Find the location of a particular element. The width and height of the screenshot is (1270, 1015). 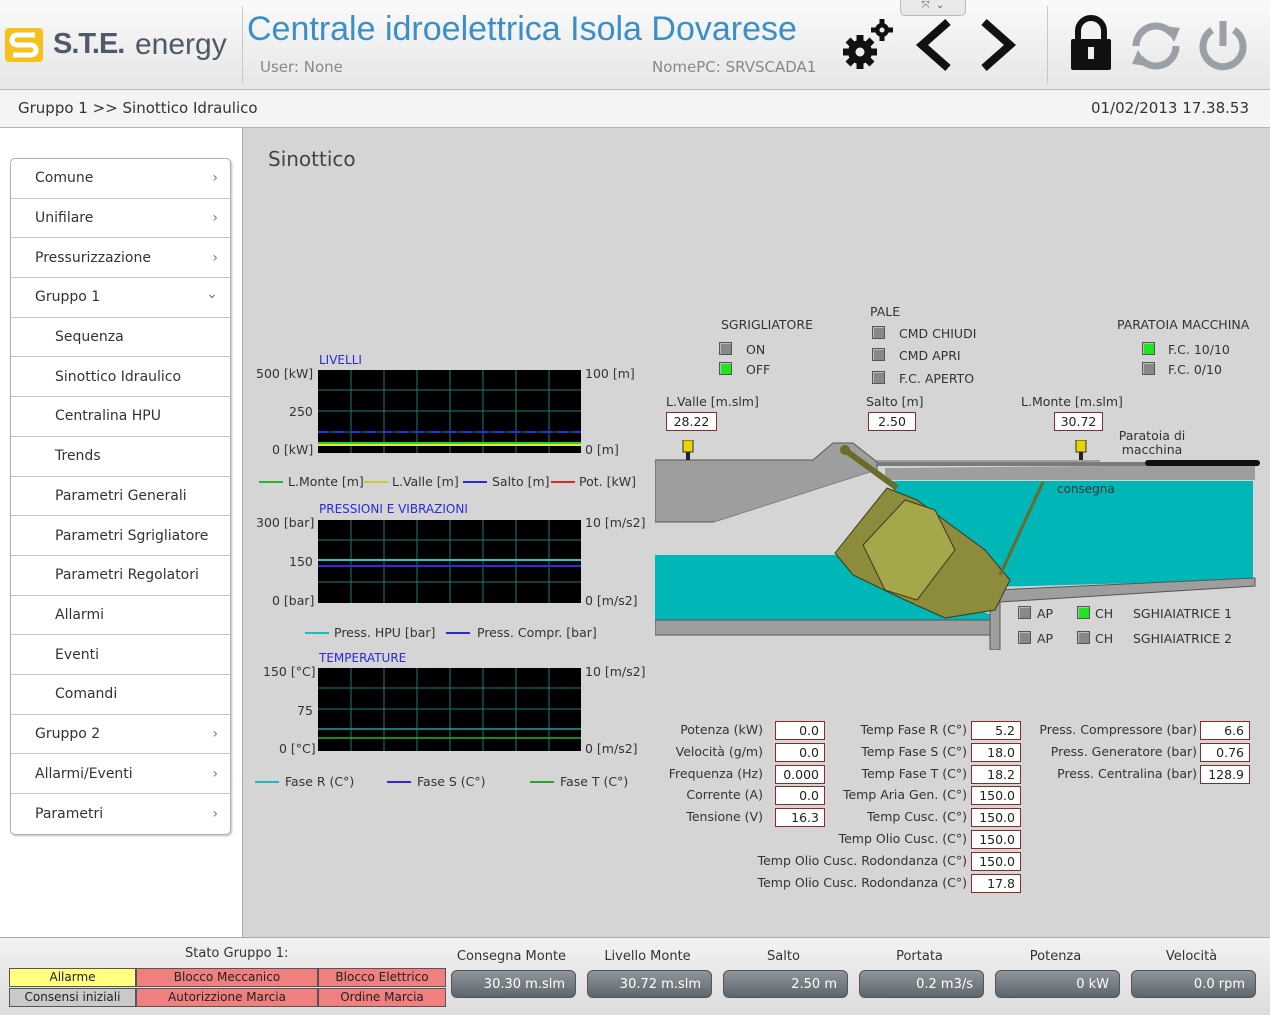

status-autorizzione-marcia: Autorizzione Marcia is located at coordinates (227, 997).